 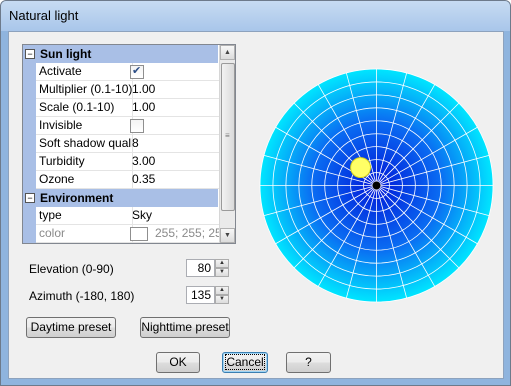 I want to click on turbidity-value: 3.00, so click(x=175, y=162).